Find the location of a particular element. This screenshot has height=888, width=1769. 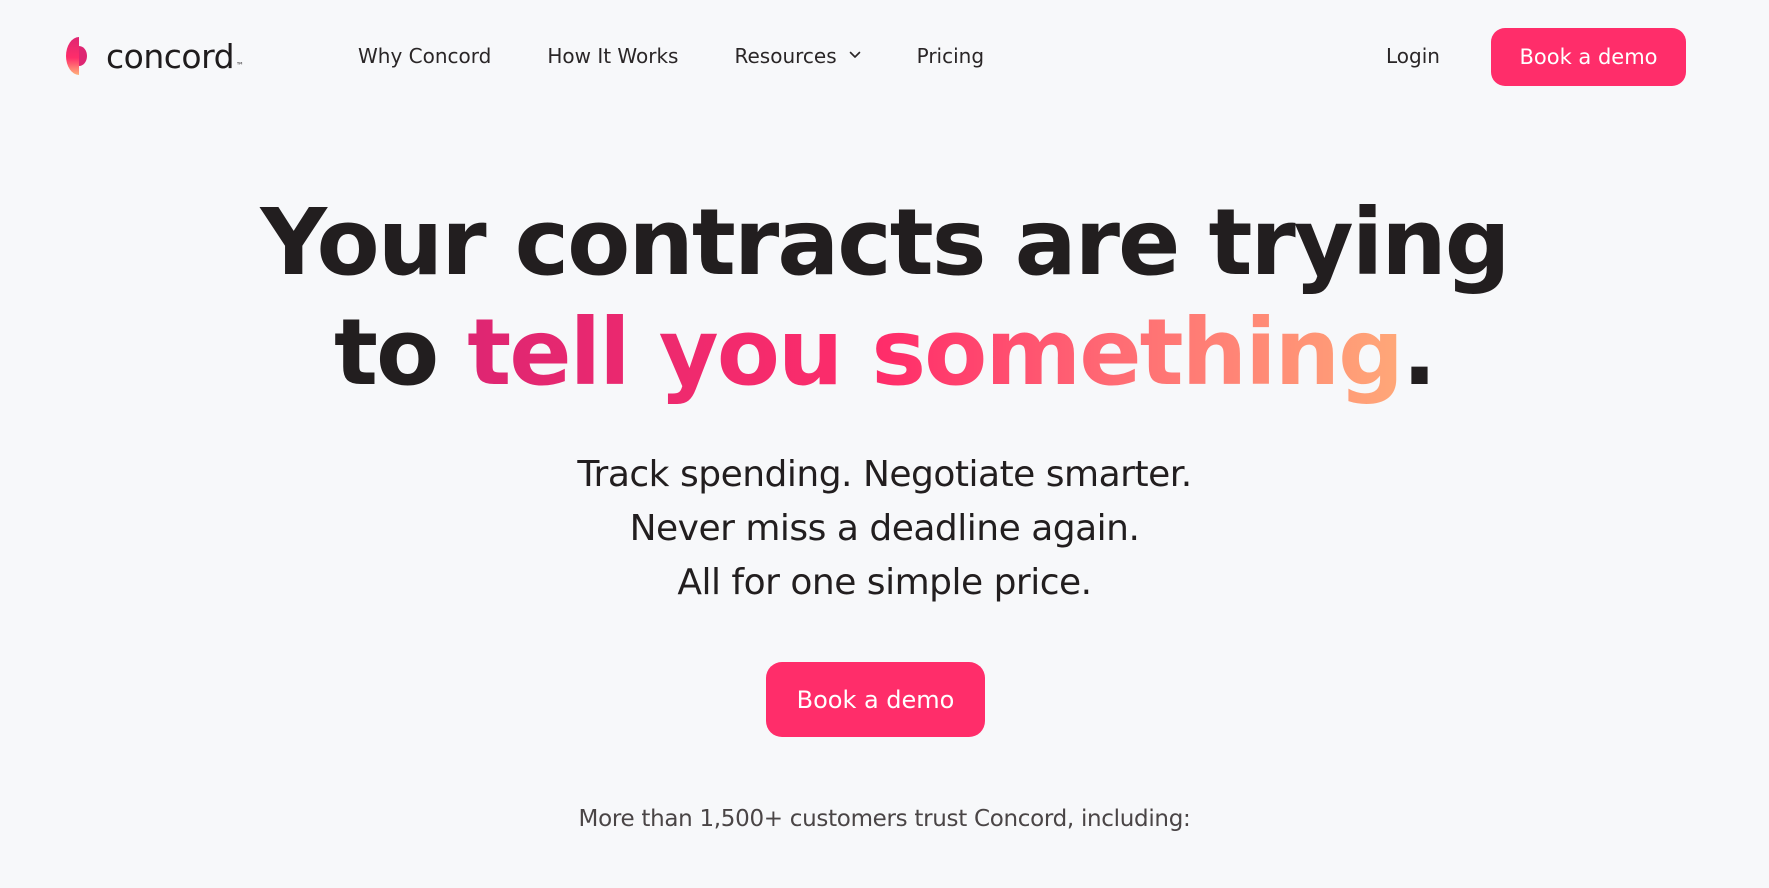

subtitle-line-1: Track spending. Negotiate smarter. is located at coordinates (884, 474).